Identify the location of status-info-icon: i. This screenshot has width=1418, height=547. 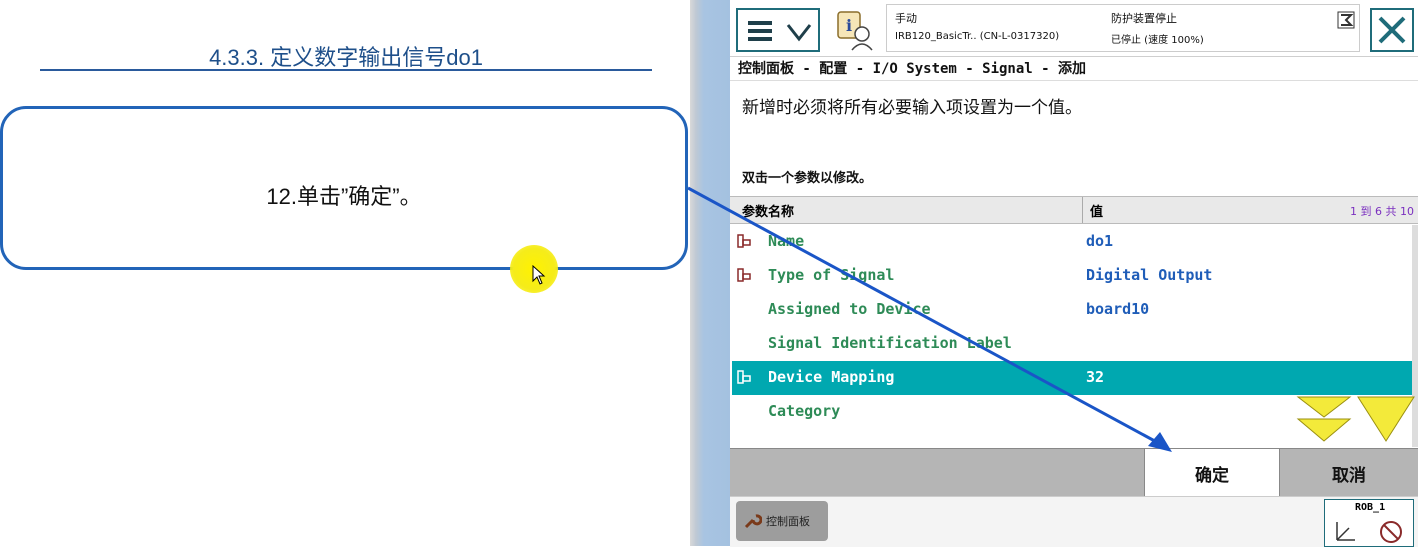
(854, 30).